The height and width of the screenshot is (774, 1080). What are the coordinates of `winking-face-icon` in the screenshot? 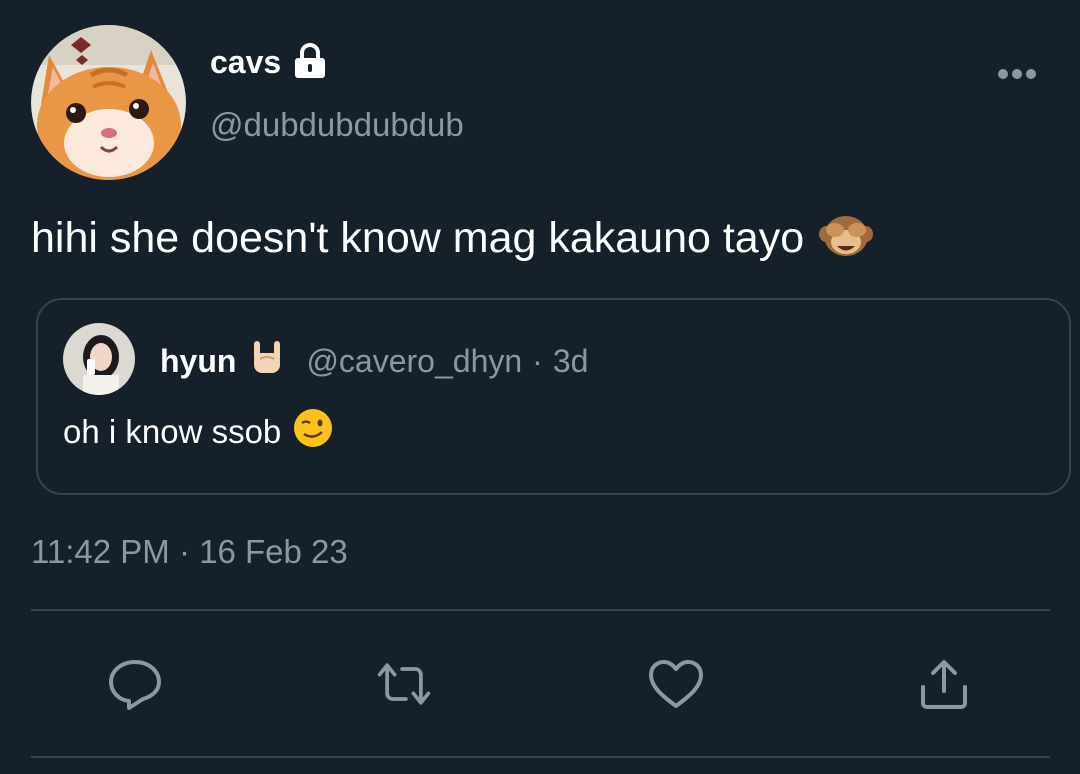 It's located at (313, 432).